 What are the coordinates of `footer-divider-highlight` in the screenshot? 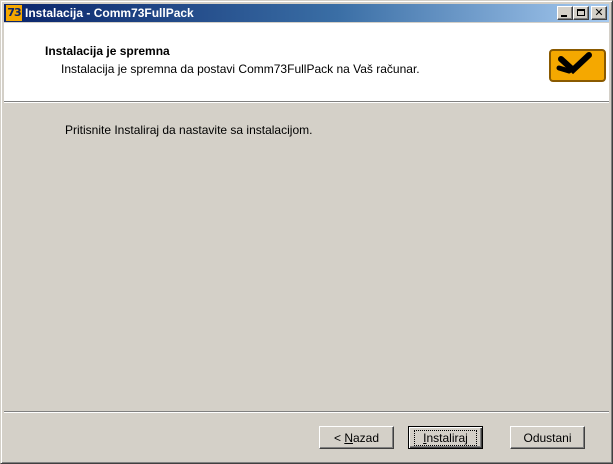 It's located at (306, 412).